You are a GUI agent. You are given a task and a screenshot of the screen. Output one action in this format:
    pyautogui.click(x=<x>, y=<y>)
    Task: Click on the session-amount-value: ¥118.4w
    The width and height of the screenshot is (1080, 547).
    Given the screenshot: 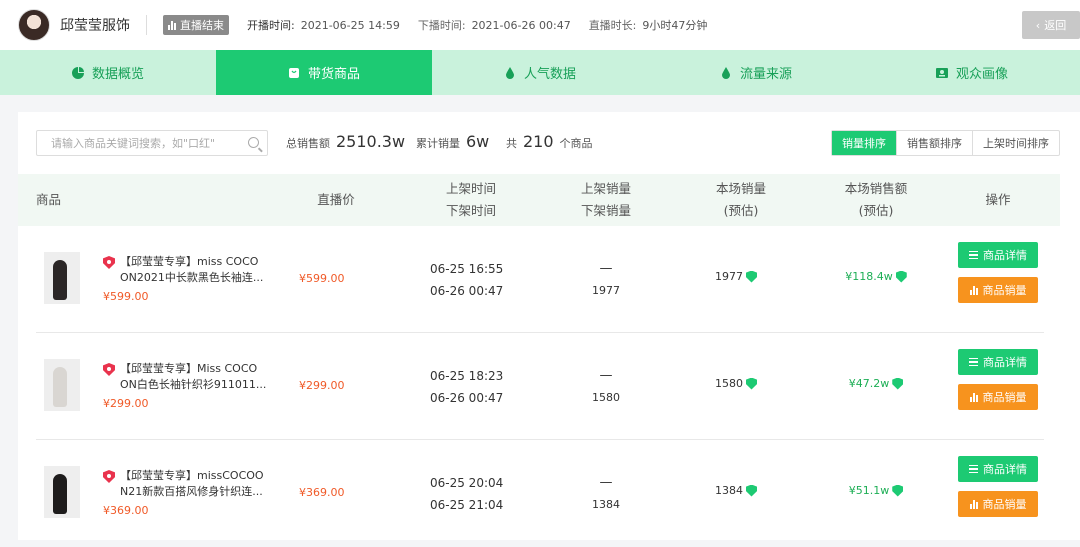 What is the action you would take?
    pyautogui.click(x=869, y=276)
    